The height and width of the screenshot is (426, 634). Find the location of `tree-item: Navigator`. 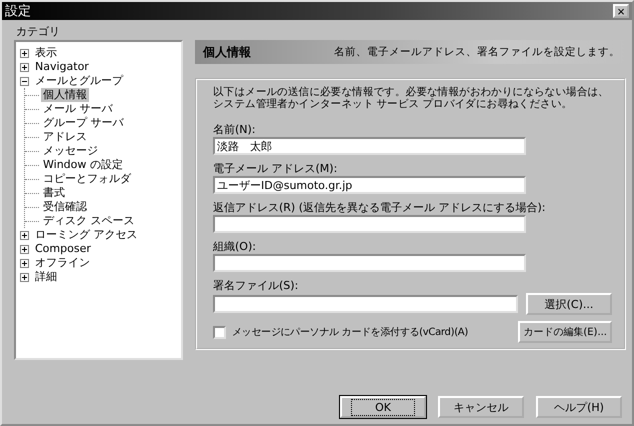

tree-item: Navigator is located at coordinates (62, 67).